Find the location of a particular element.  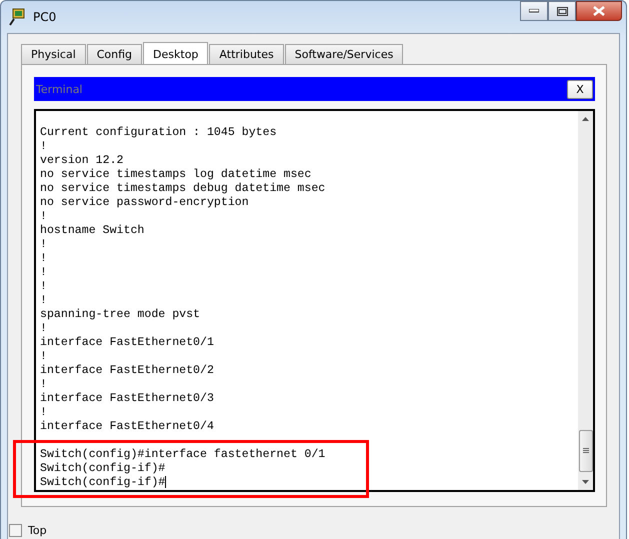

minimize-icon is located at coordinates (534, 11).